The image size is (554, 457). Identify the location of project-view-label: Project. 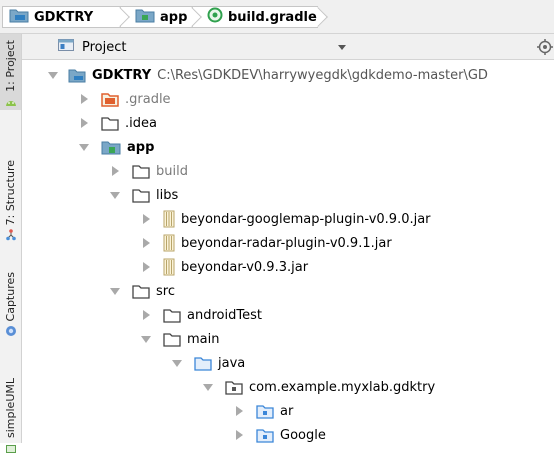
(104, 47).